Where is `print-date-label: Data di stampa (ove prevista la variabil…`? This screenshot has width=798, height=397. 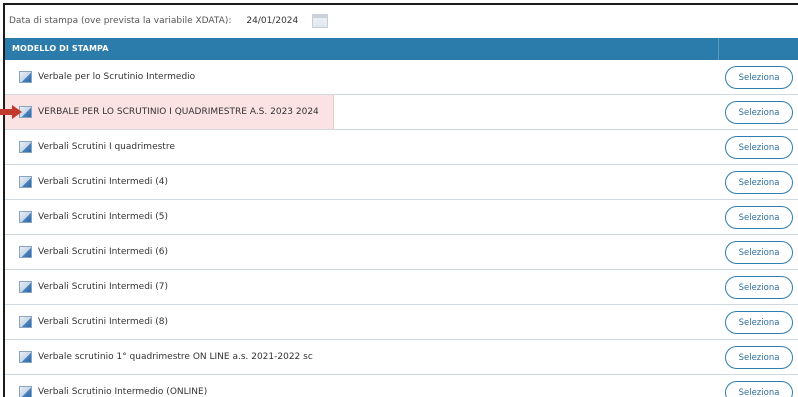
print-date-label: Data di stampa (ove prevista la variabil… is located at coordinates (120, 21).